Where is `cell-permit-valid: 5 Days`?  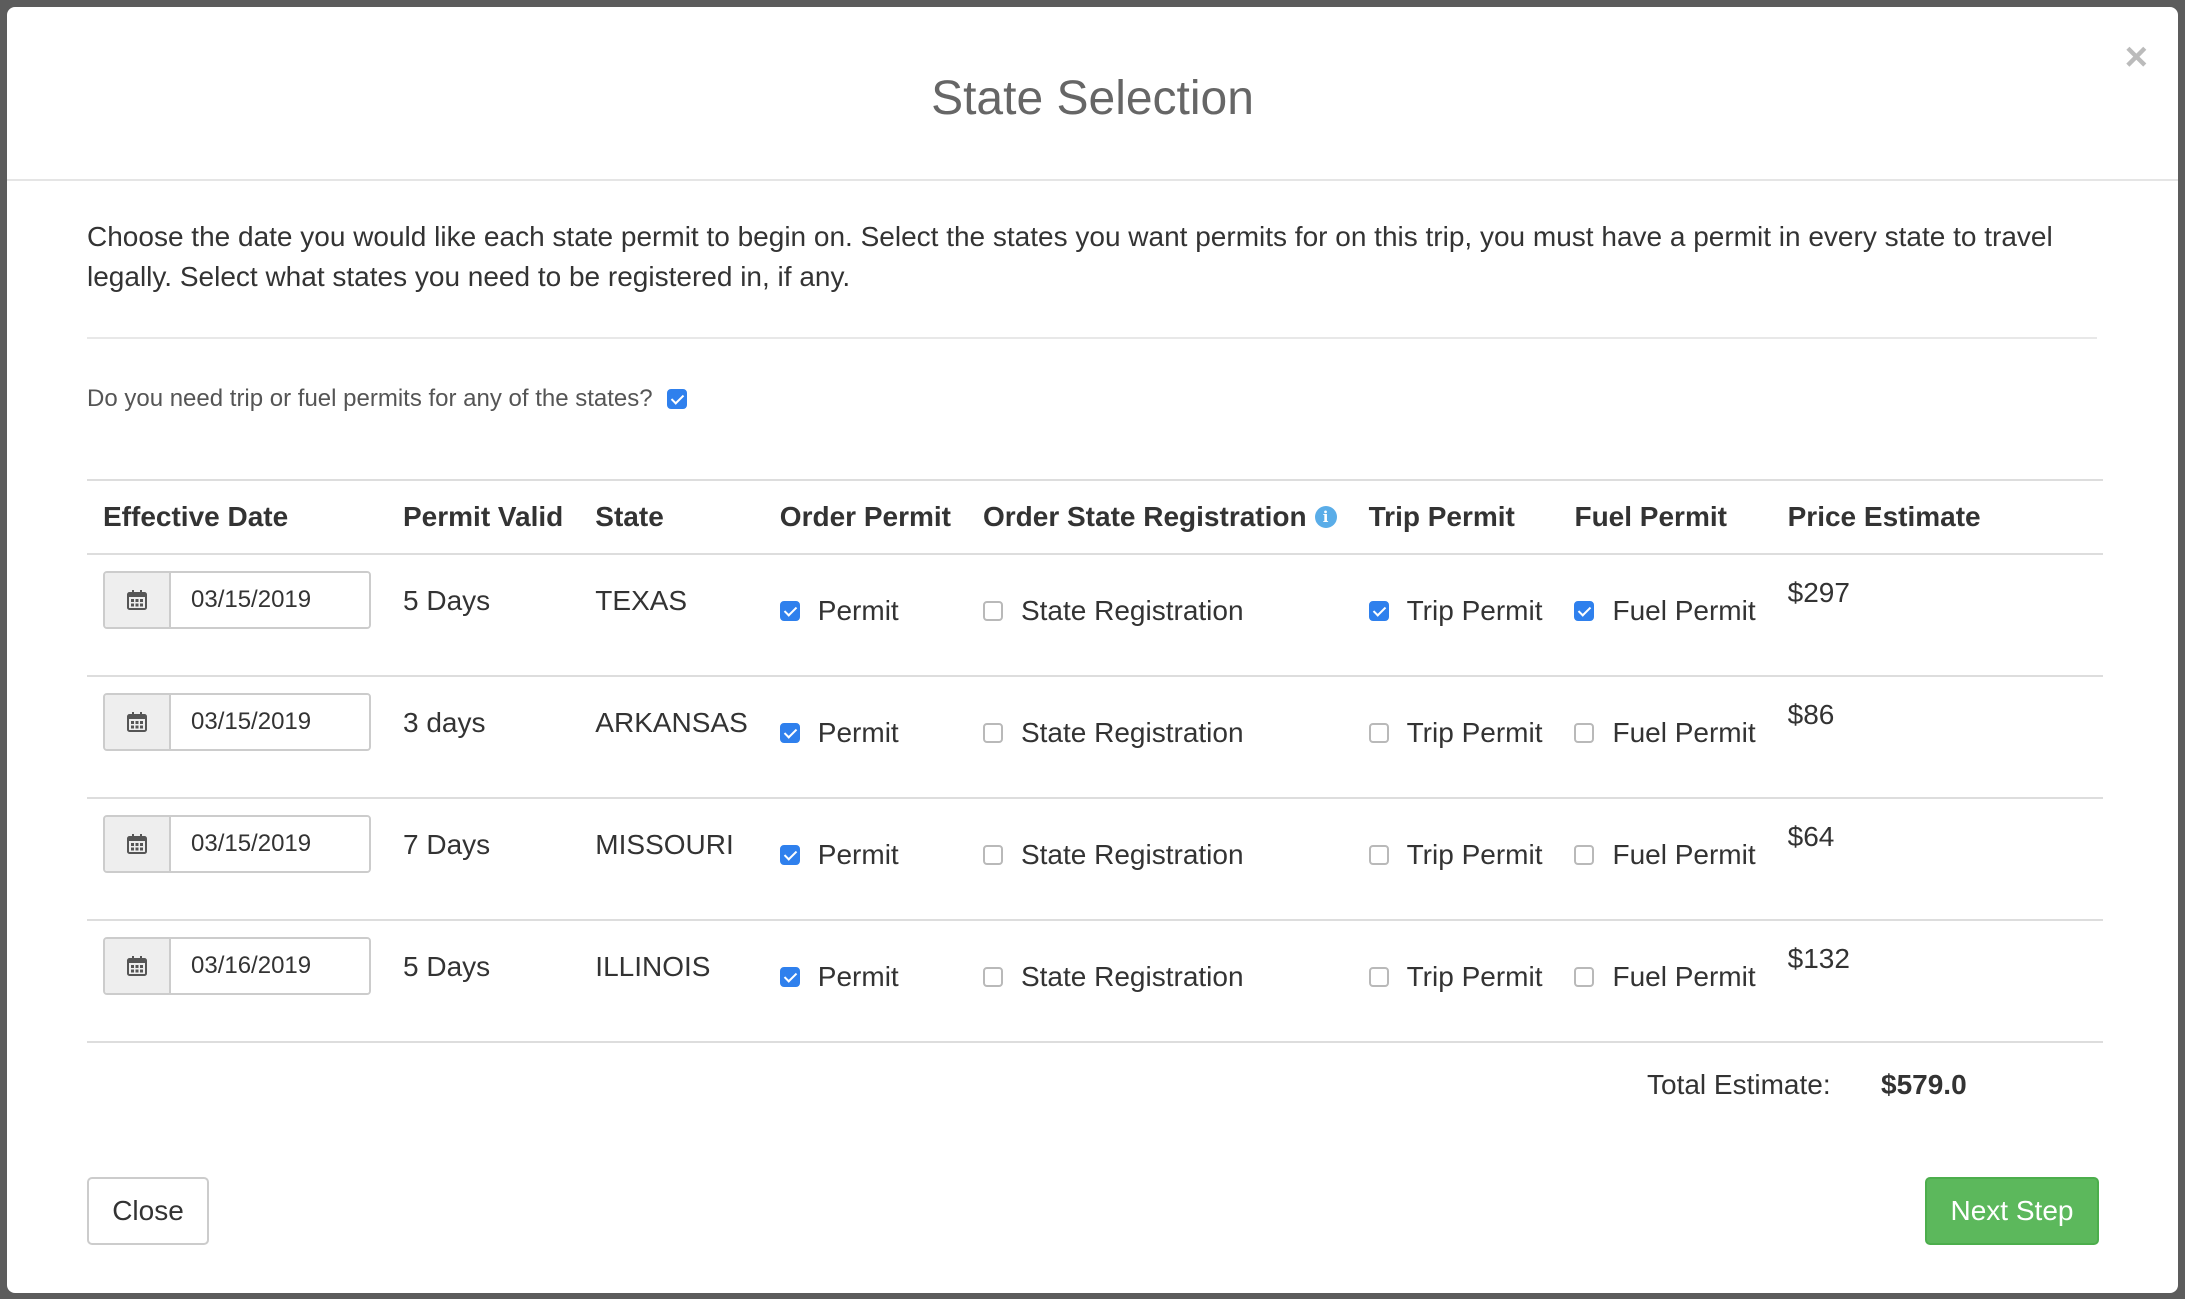
cell-permit-valid: 5 Days is located at coordinates (483, 615).